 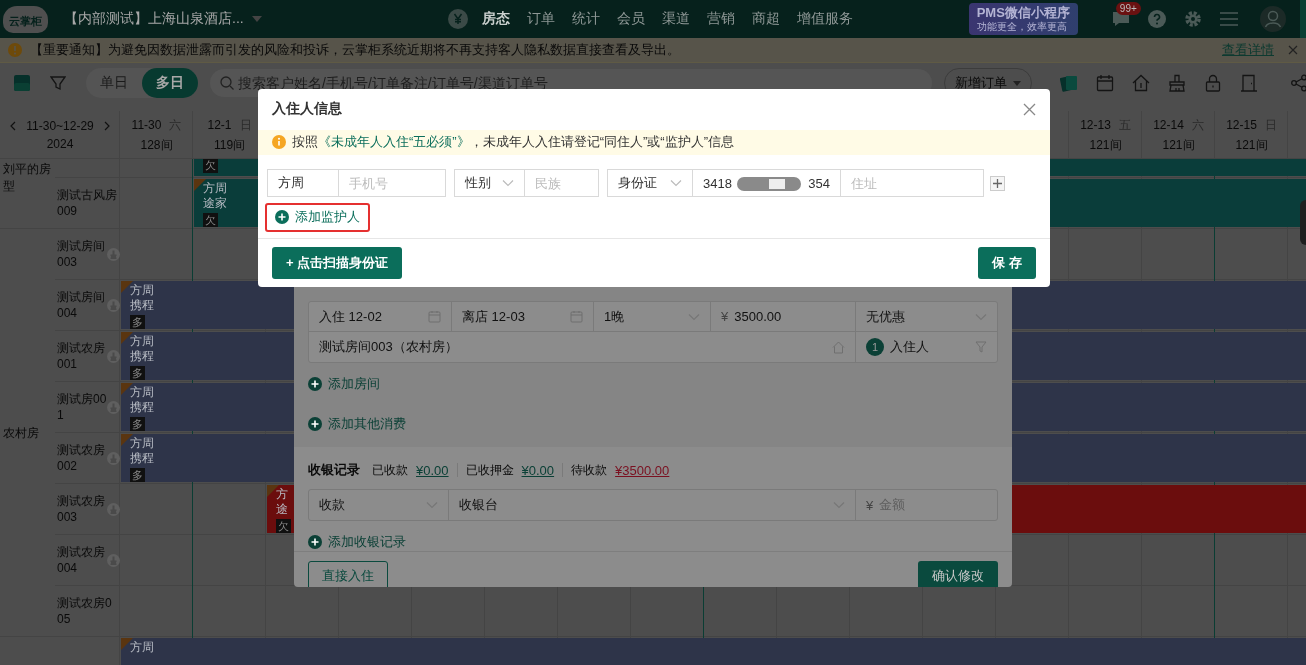 What do you see at coordinates (334, 470) in the screenshot?
I see `section-title: 收银记录` at bounding box center [334, 470].